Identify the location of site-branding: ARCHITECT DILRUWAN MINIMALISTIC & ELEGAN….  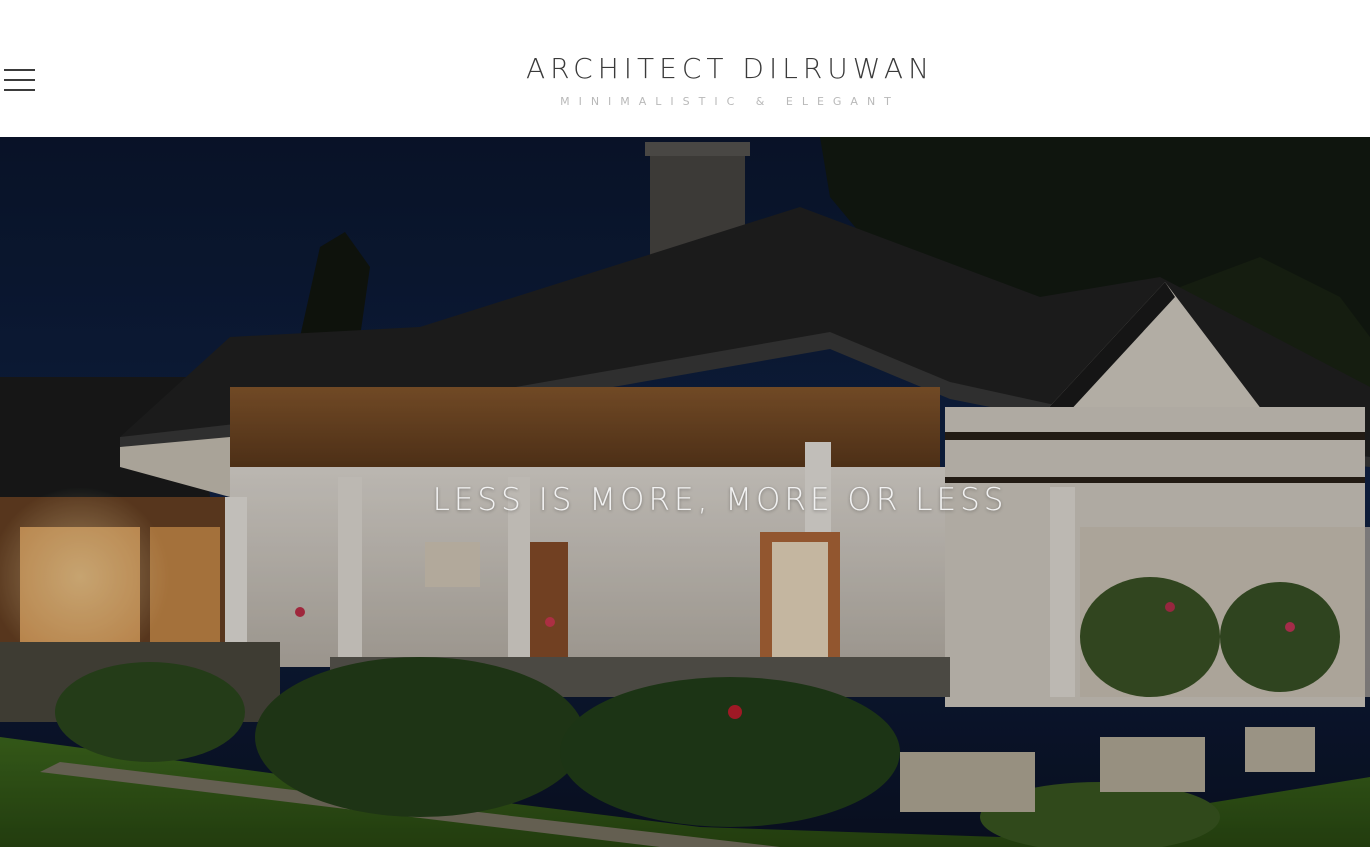
(685, 80).